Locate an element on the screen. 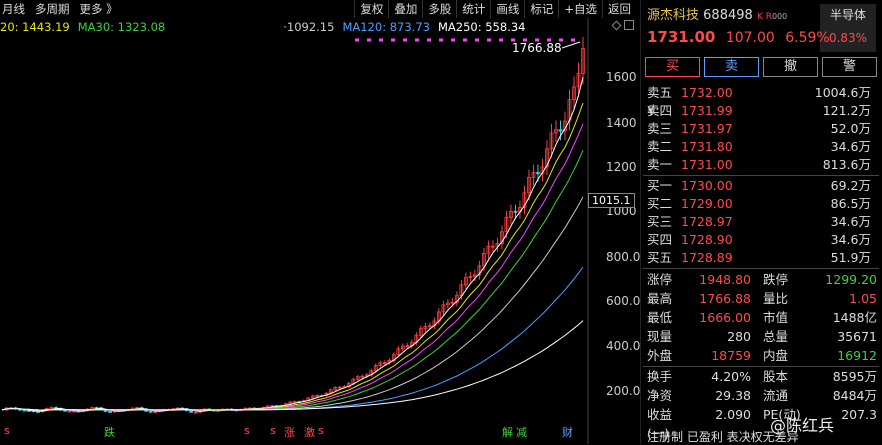 The image size is (882, 445). order-label: 卖三 is located at coordinates (660, 128).